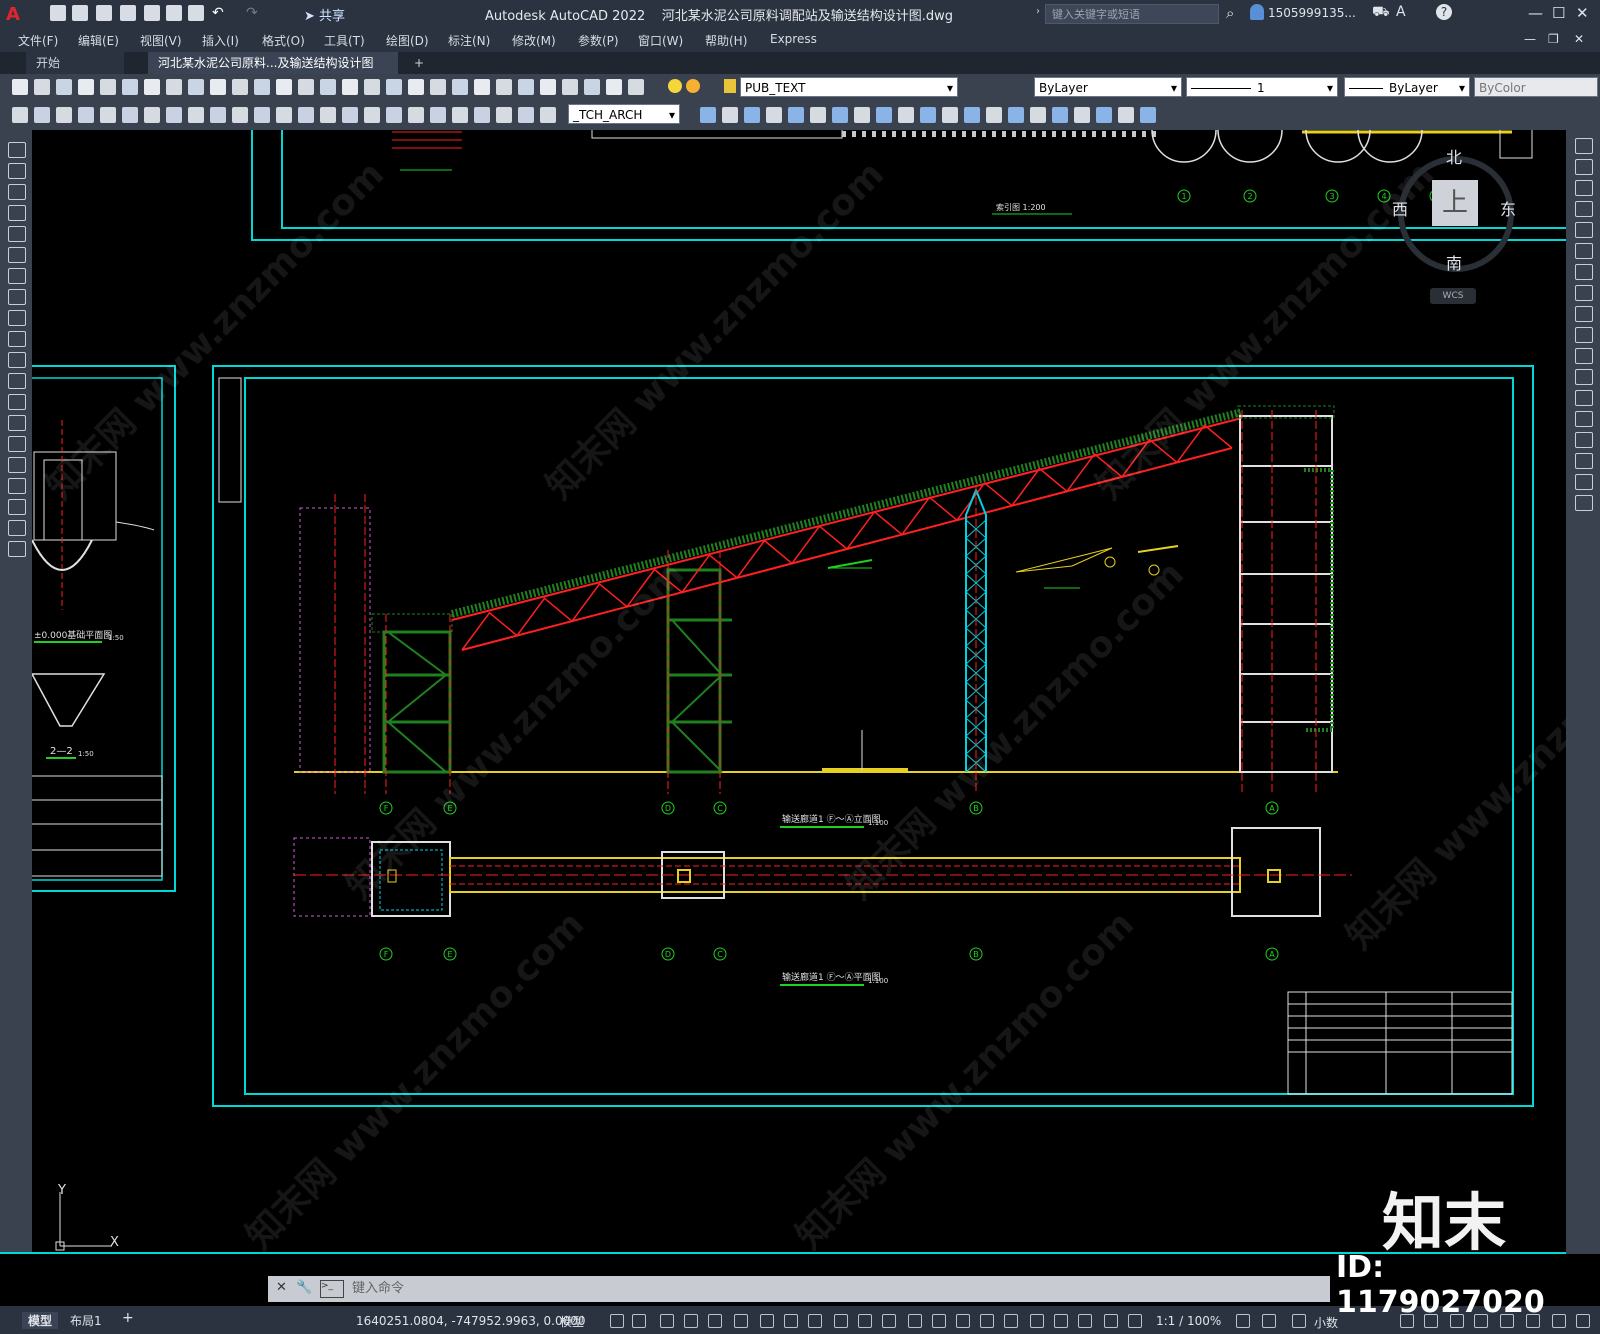 The image size is (1600, 1334). What do you see at coordinates (273, 72) in the screenshot?
I see `tab-document: 河北某水泥公司原料...及输送结构设计图*✕` at bounding box center [273, 72].